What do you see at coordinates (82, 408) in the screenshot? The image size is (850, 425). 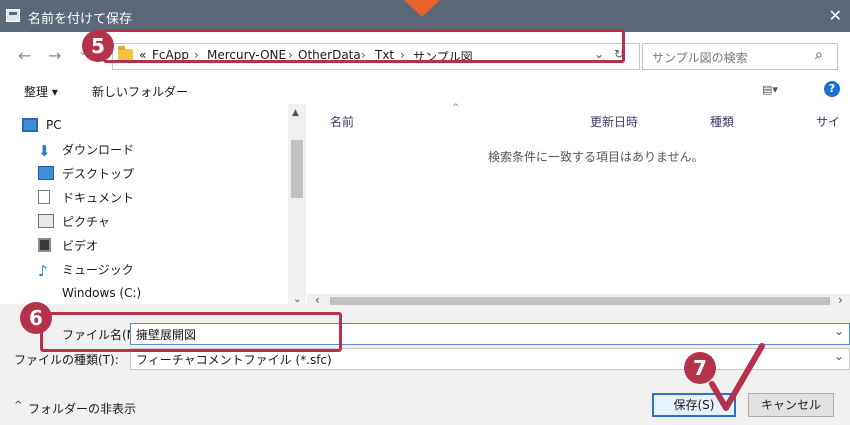 I see `hide-folders-link: フォルダーの非表示` at bounding box center [82, 408].